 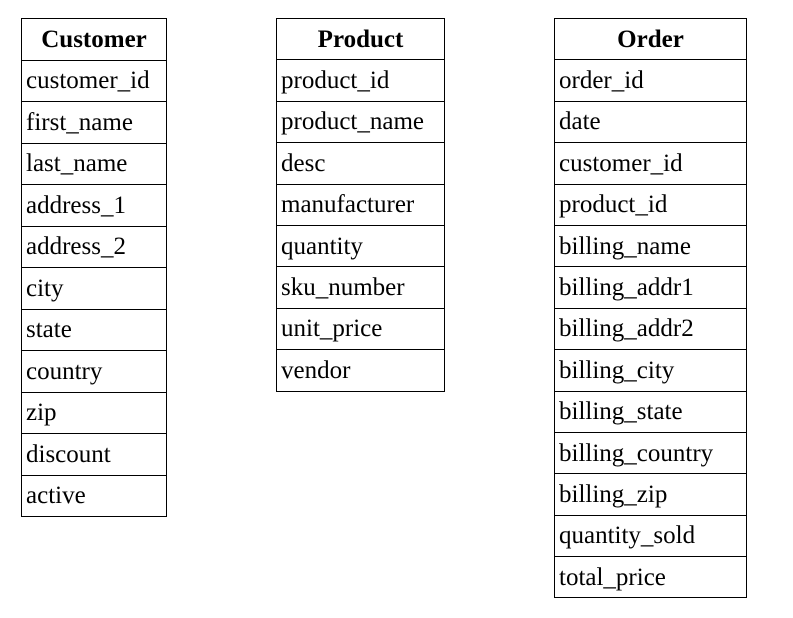 I want to click on field-name: unit_price, so click(x=360, y=329).